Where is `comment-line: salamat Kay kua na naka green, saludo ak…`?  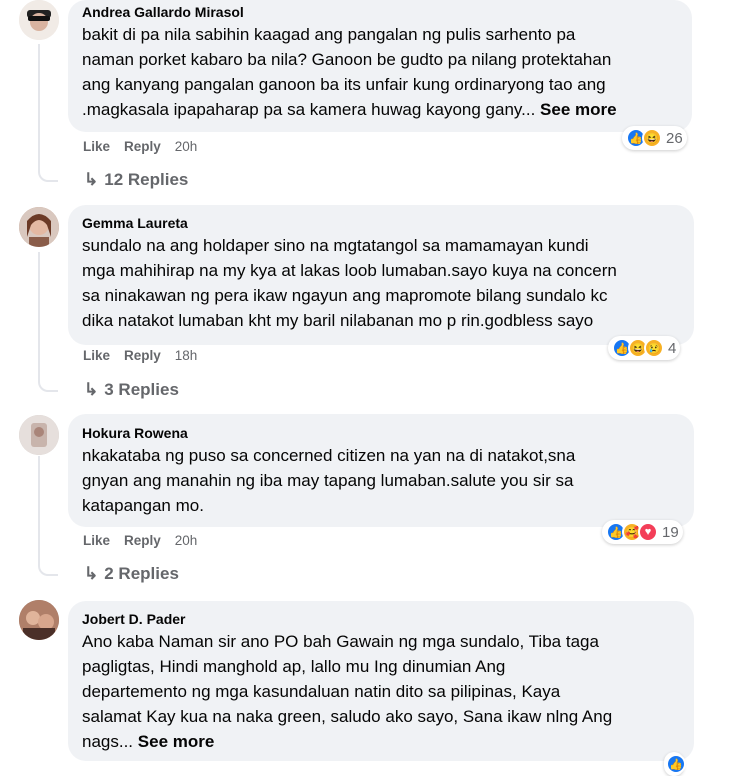 comment-line: salamat Kay kua na naka green, saludo ak… is located at coordinates (347, 716).